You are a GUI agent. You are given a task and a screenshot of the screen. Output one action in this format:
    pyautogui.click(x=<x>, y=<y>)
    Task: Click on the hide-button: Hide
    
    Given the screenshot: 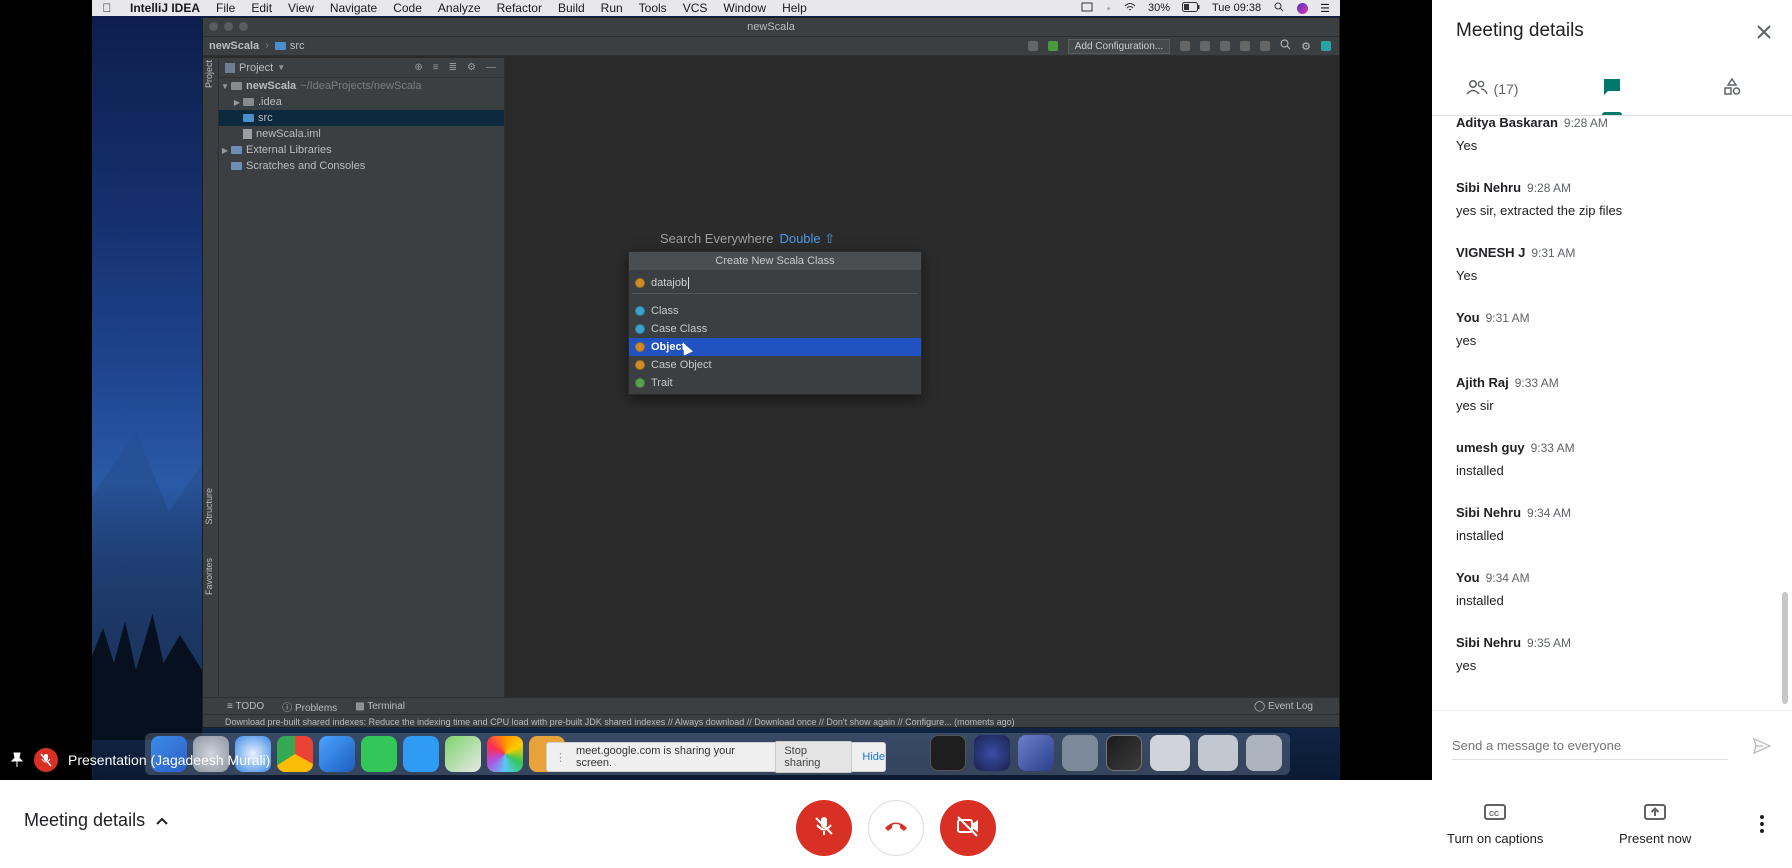 What is the action you would take?
    pyautogui.click(x=873, y=757)
    